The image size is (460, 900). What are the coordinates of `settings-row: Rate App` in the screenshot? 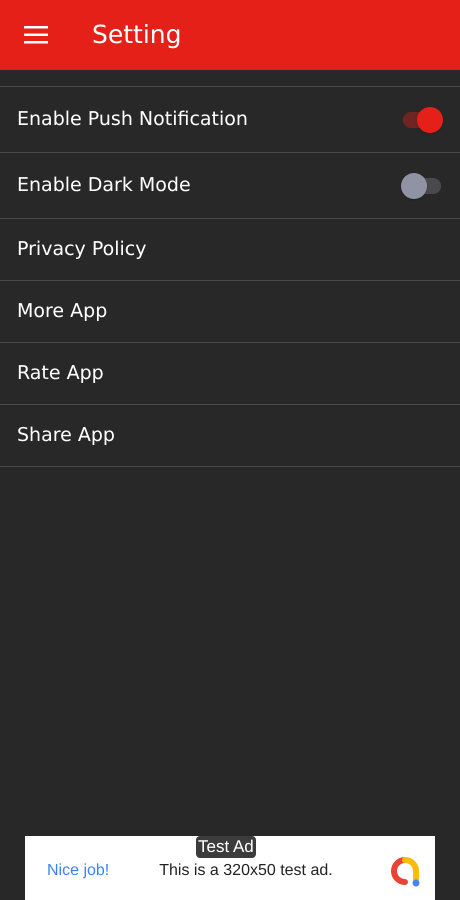 It's located at (230, 374).